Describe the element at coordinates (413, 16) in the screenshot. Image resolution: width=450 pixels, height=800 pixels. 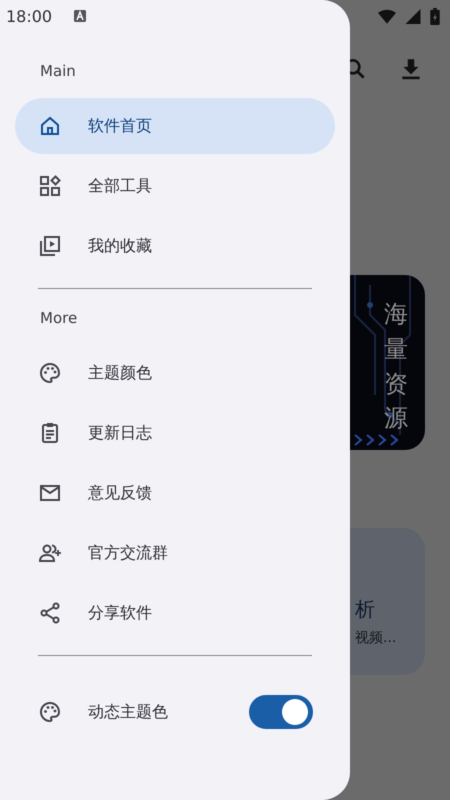
I see `signal-icon` at that location.